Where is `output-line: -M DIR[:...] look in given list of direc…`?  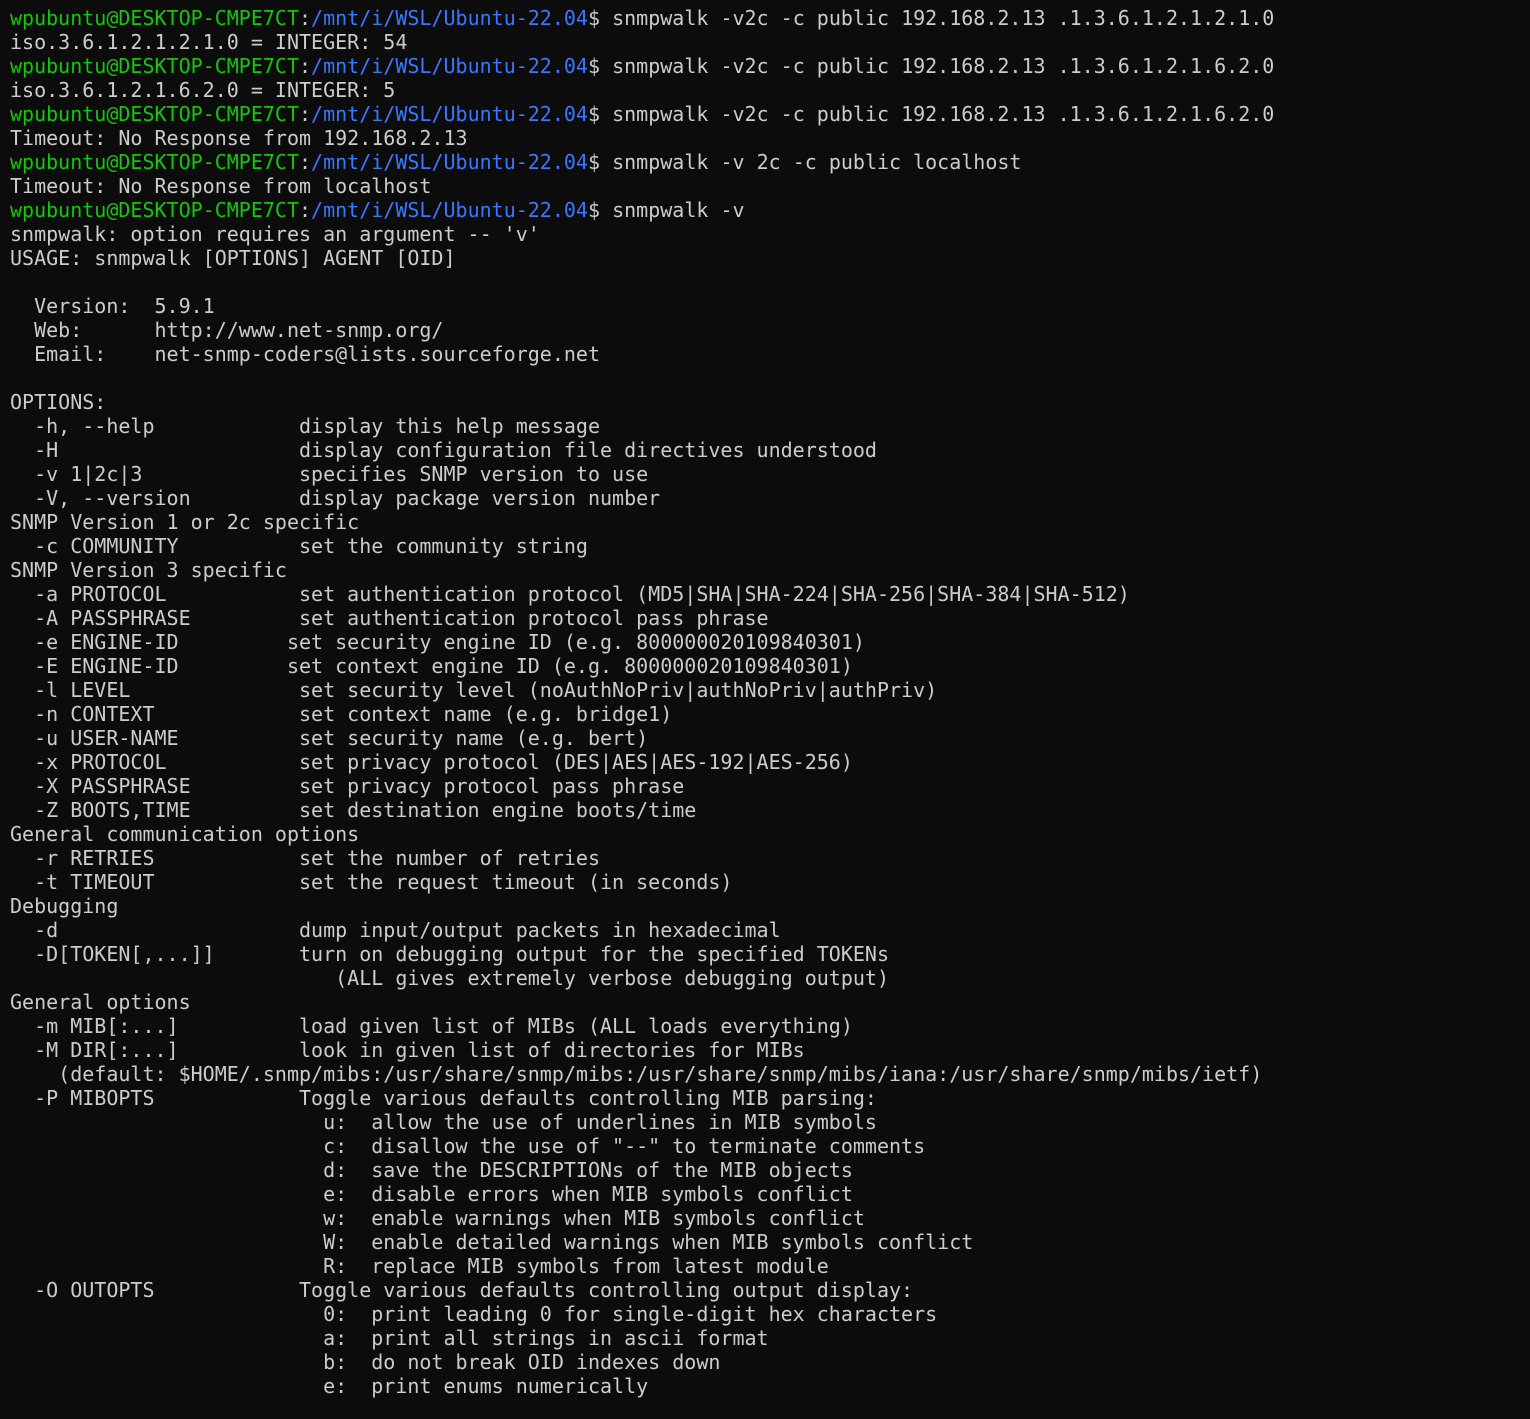
output-line: -M DIR[:...] look in given list of direc… is located at coordinates (770, 1050).